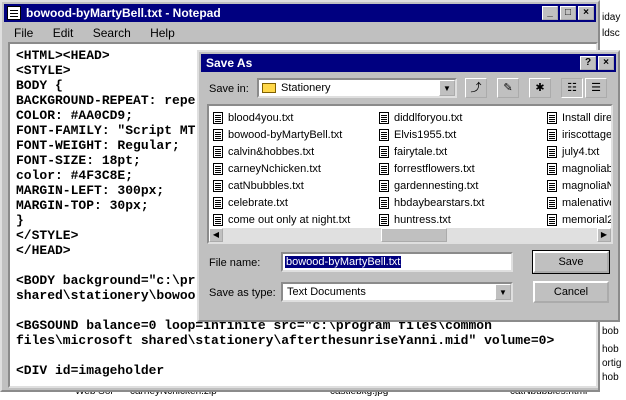 Image resolution: width=626 pixels, height=400 pixels. I want to click on file-item: come out only at night.txt, so click(280, 220).